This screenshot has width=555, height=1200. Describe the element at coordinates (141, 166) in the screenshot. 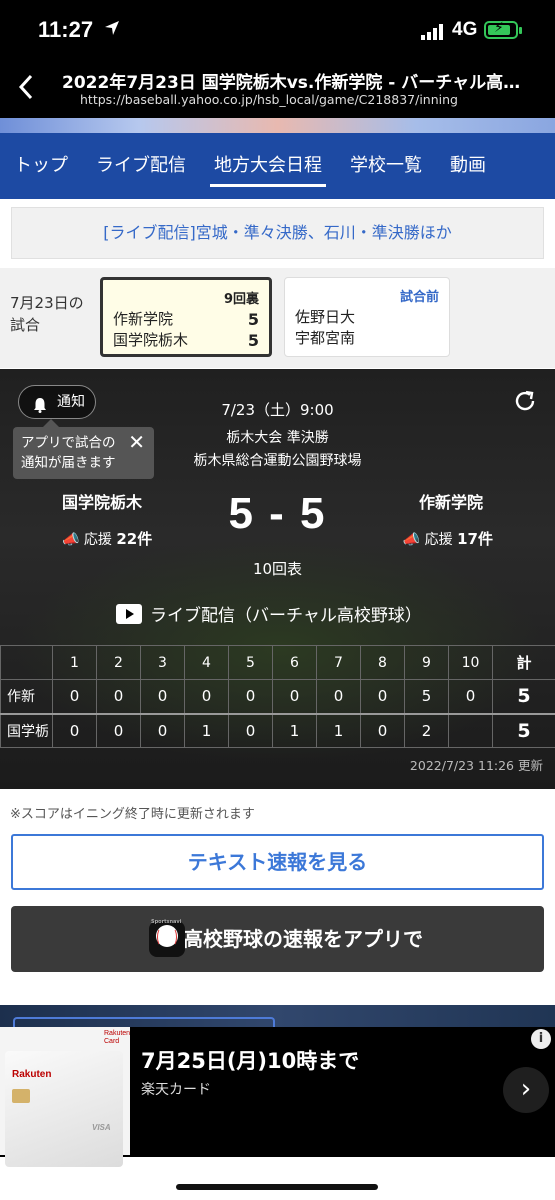

I see `tab-live: ライブ配信` at that location.